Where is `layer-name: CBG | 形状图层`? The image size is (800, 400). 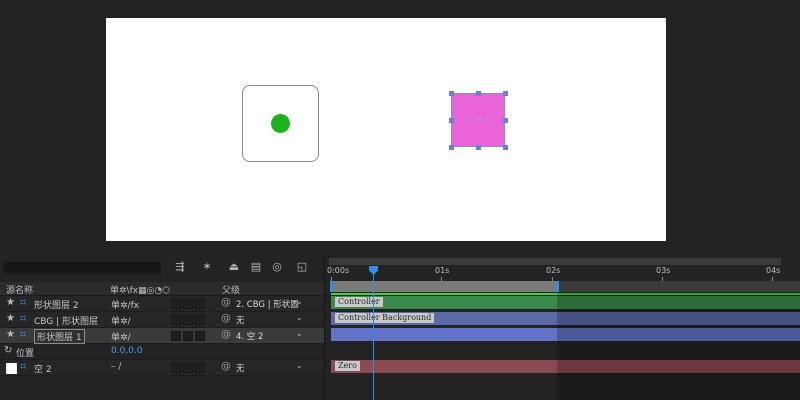 layer-name: CBG | 形状图层 is located at coordinates (66, 320).